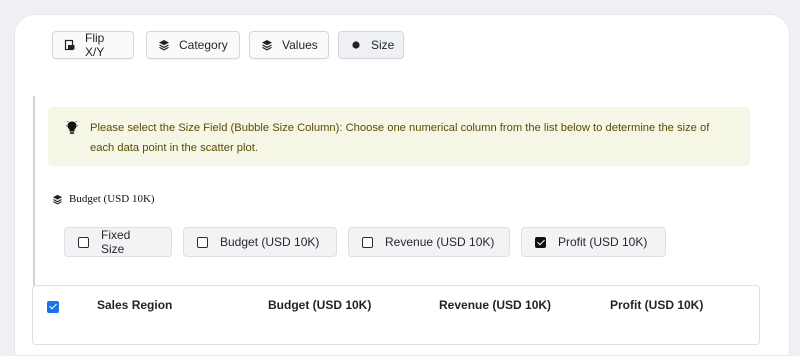  What do you see at coordinates (112, 199) in the screenshot?
I see `selected-field-label: Budget (USD 10K)` at bounding box center [112, 199].